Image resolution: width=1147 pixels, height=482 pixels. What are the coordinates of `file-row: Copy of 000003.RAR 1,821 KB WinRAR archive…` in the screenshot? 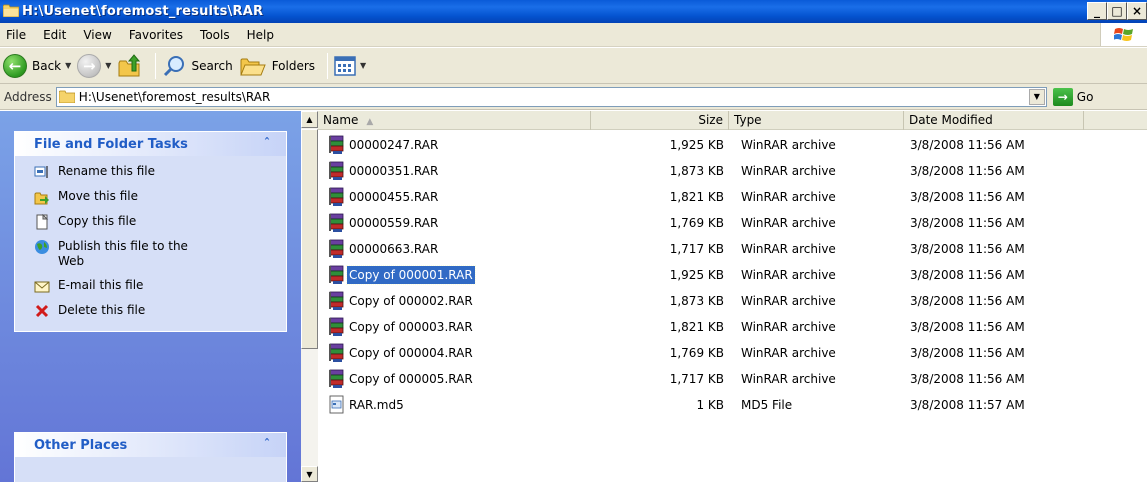 It's located at (732, 327).